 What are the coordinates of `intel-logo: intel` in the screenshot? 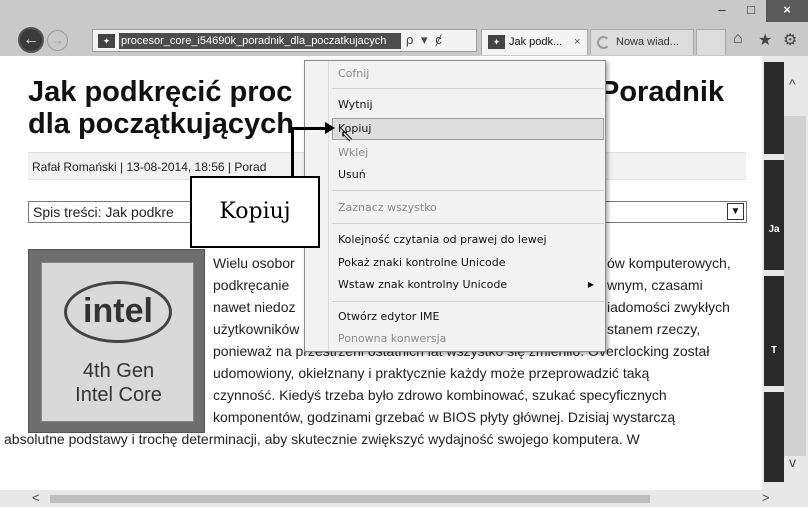 It's located at (118, 312).